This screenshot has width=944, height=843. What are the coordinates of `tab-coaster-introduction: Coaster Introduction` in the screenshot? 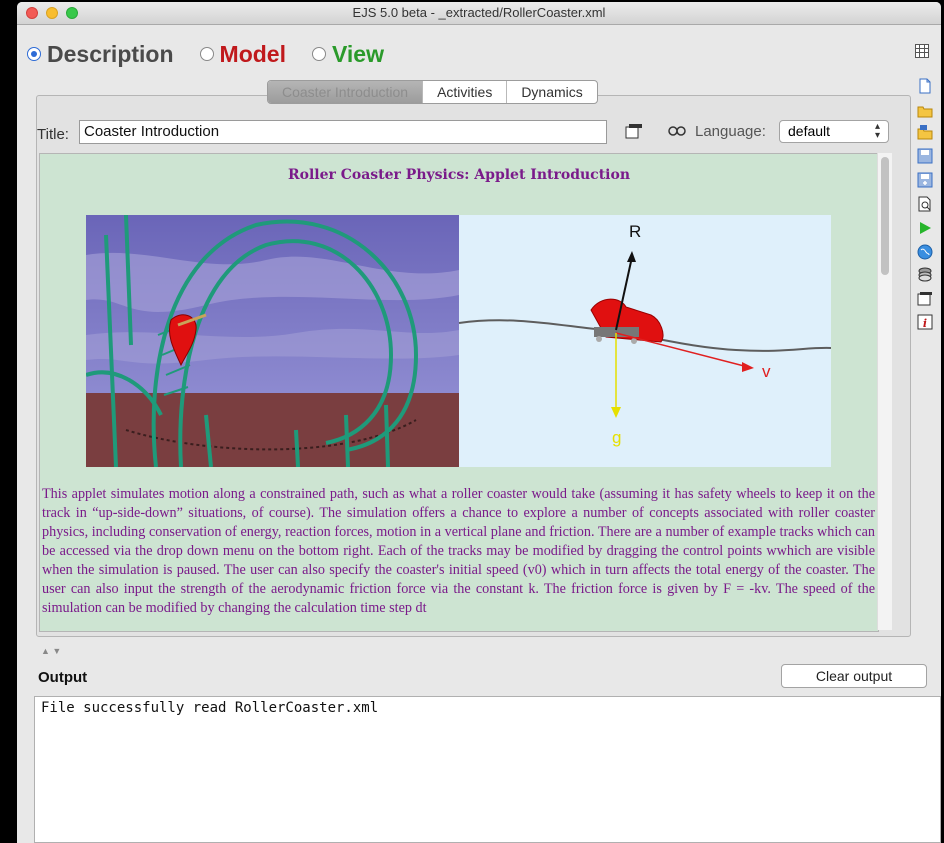 It's located at (346, 92).